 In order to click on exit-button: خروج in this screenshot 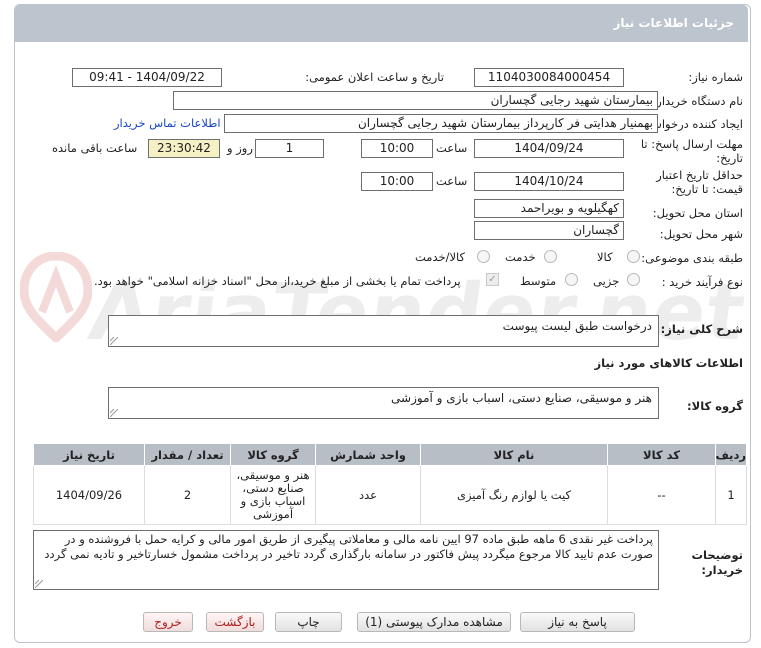, I will do `click(168, 622)`.